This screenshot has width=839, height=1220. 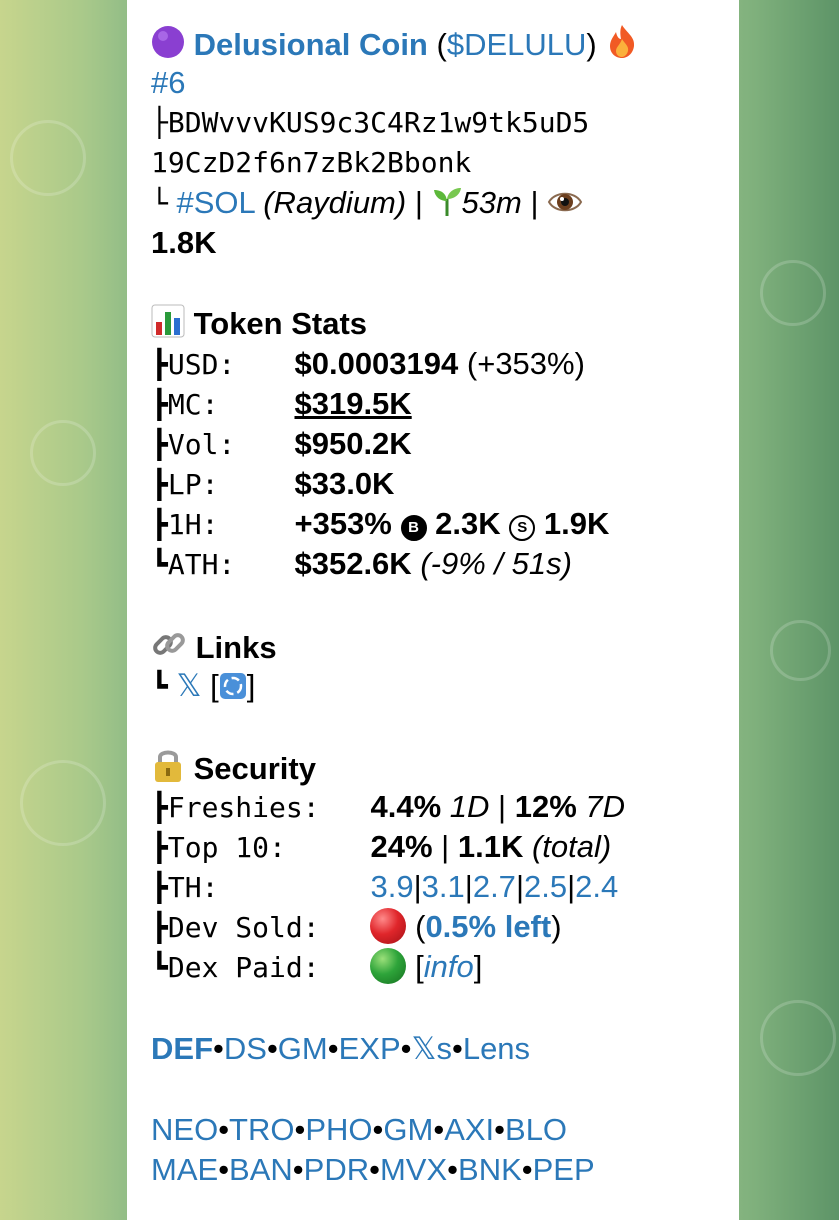 I want to click on tool-link-lens: Lens, so click(x=496, y=1048).